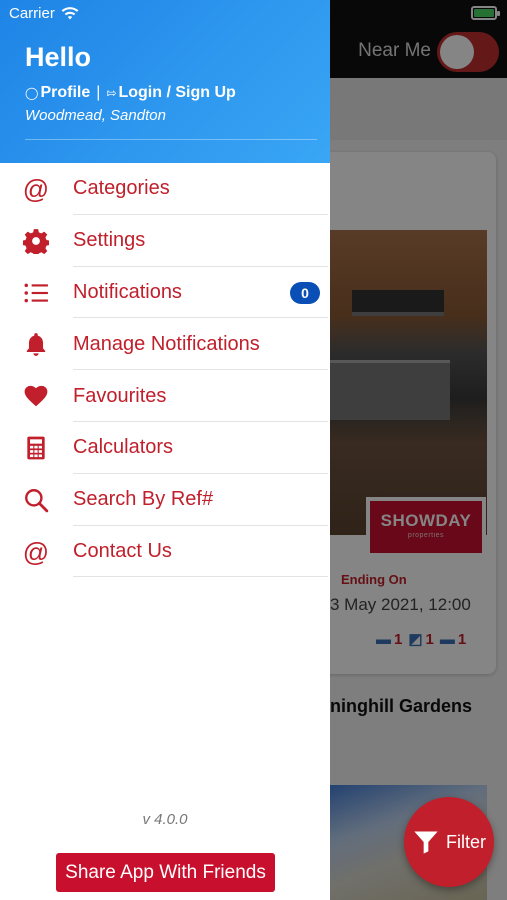 The width and height of the screenshot is (507, 900). What do you see at coordinates (120, 395) in the screenshot?
I see `menu-item-label: Favourites` at bounding box center [120, 395].